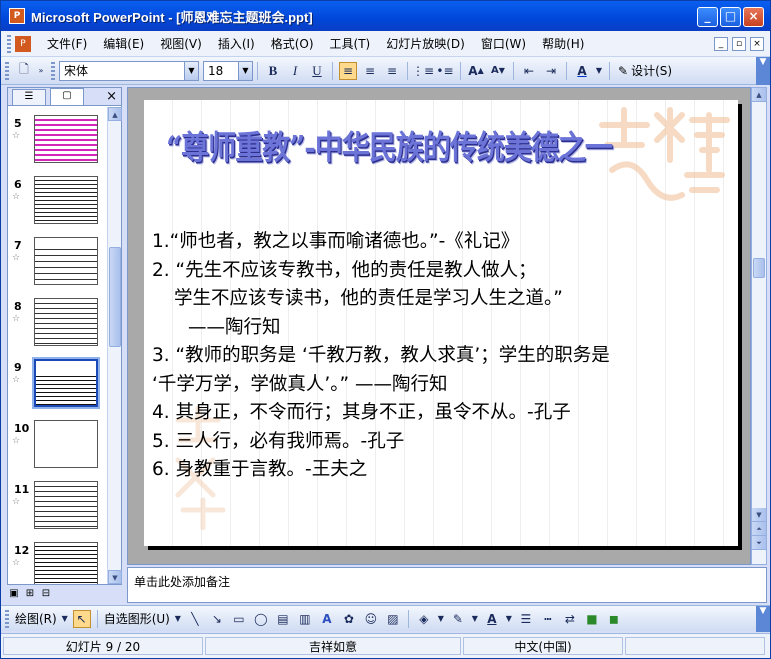 The height and width of the screenshot is (659, 771). Describe the element at coordinates (563, 43) in the screenshot. I see `menu-help: 帮助(H)` at that location.